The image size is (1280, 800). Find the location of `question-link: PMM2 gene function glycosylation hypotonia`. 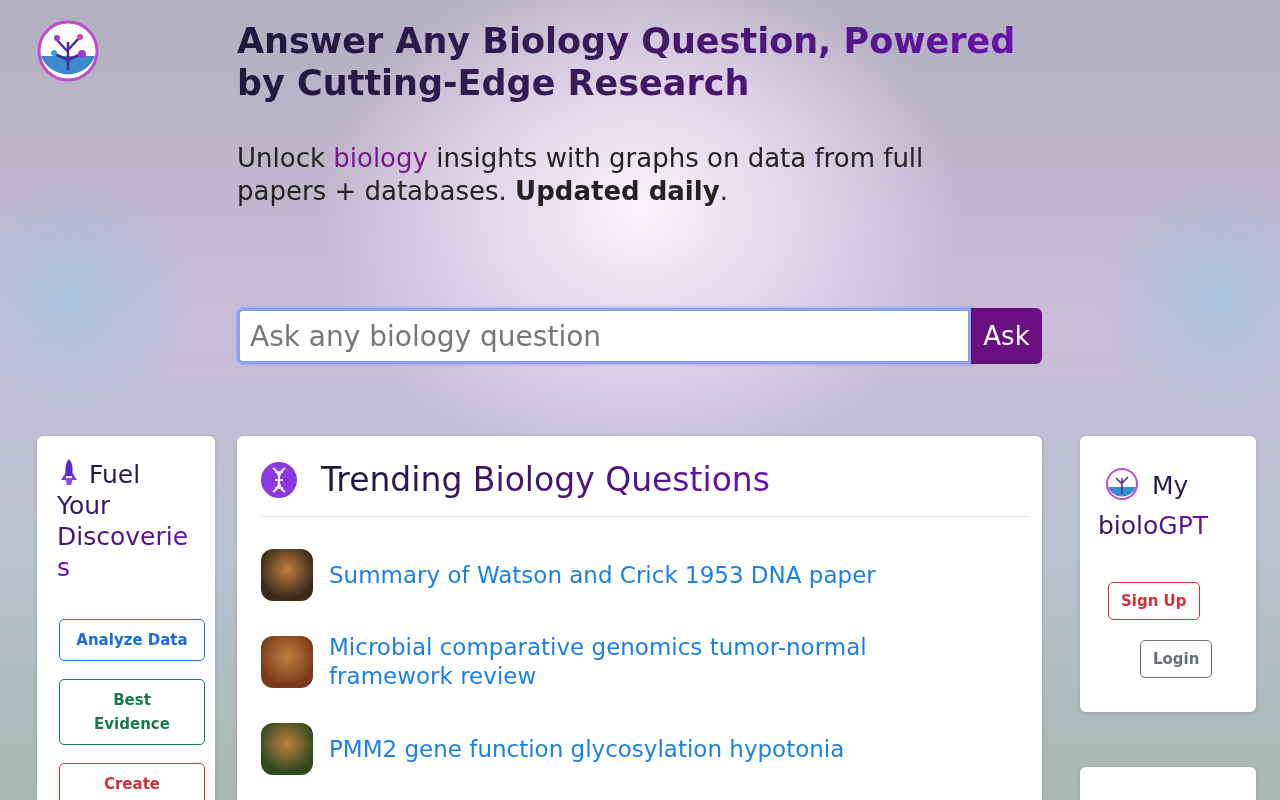

question-link: PMM2 gene function glycosylation hypotonia is located at coordinates (629, 749).